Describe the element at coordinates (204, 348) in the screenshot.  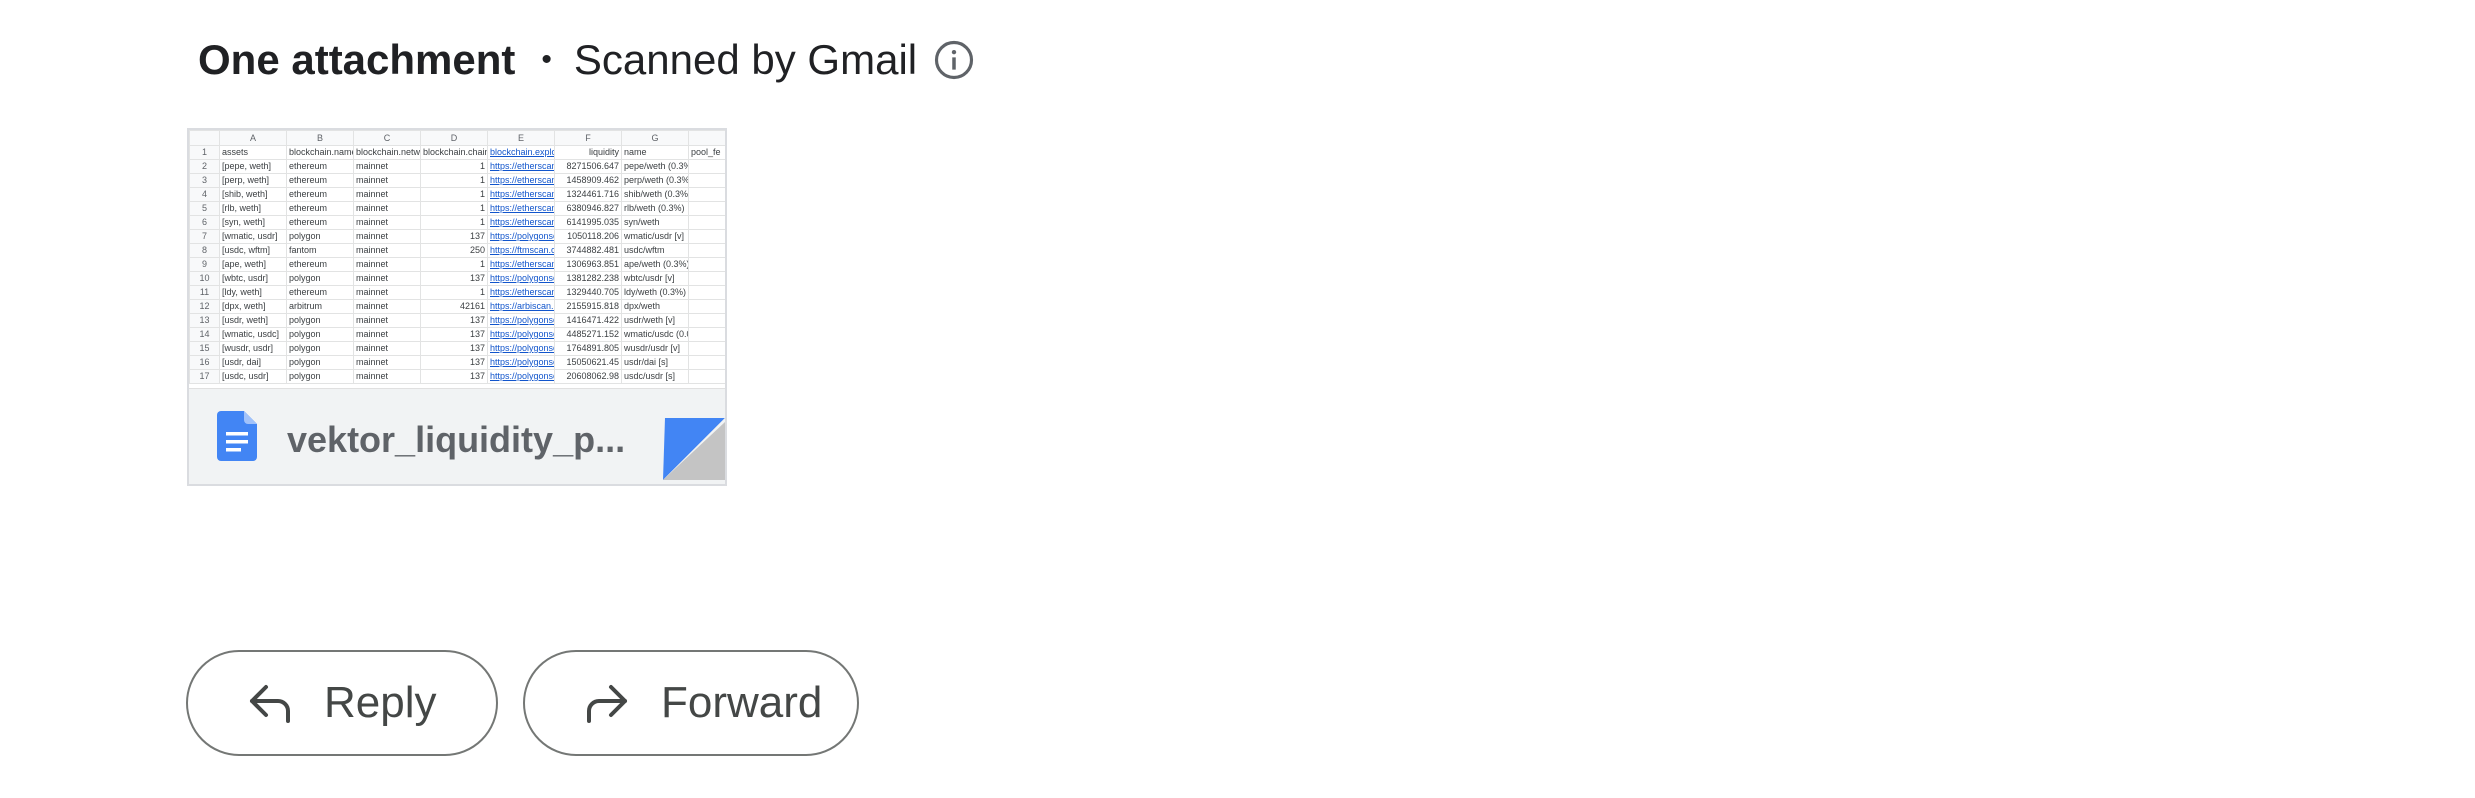
I see `sheet-row-number: 15` at that location.